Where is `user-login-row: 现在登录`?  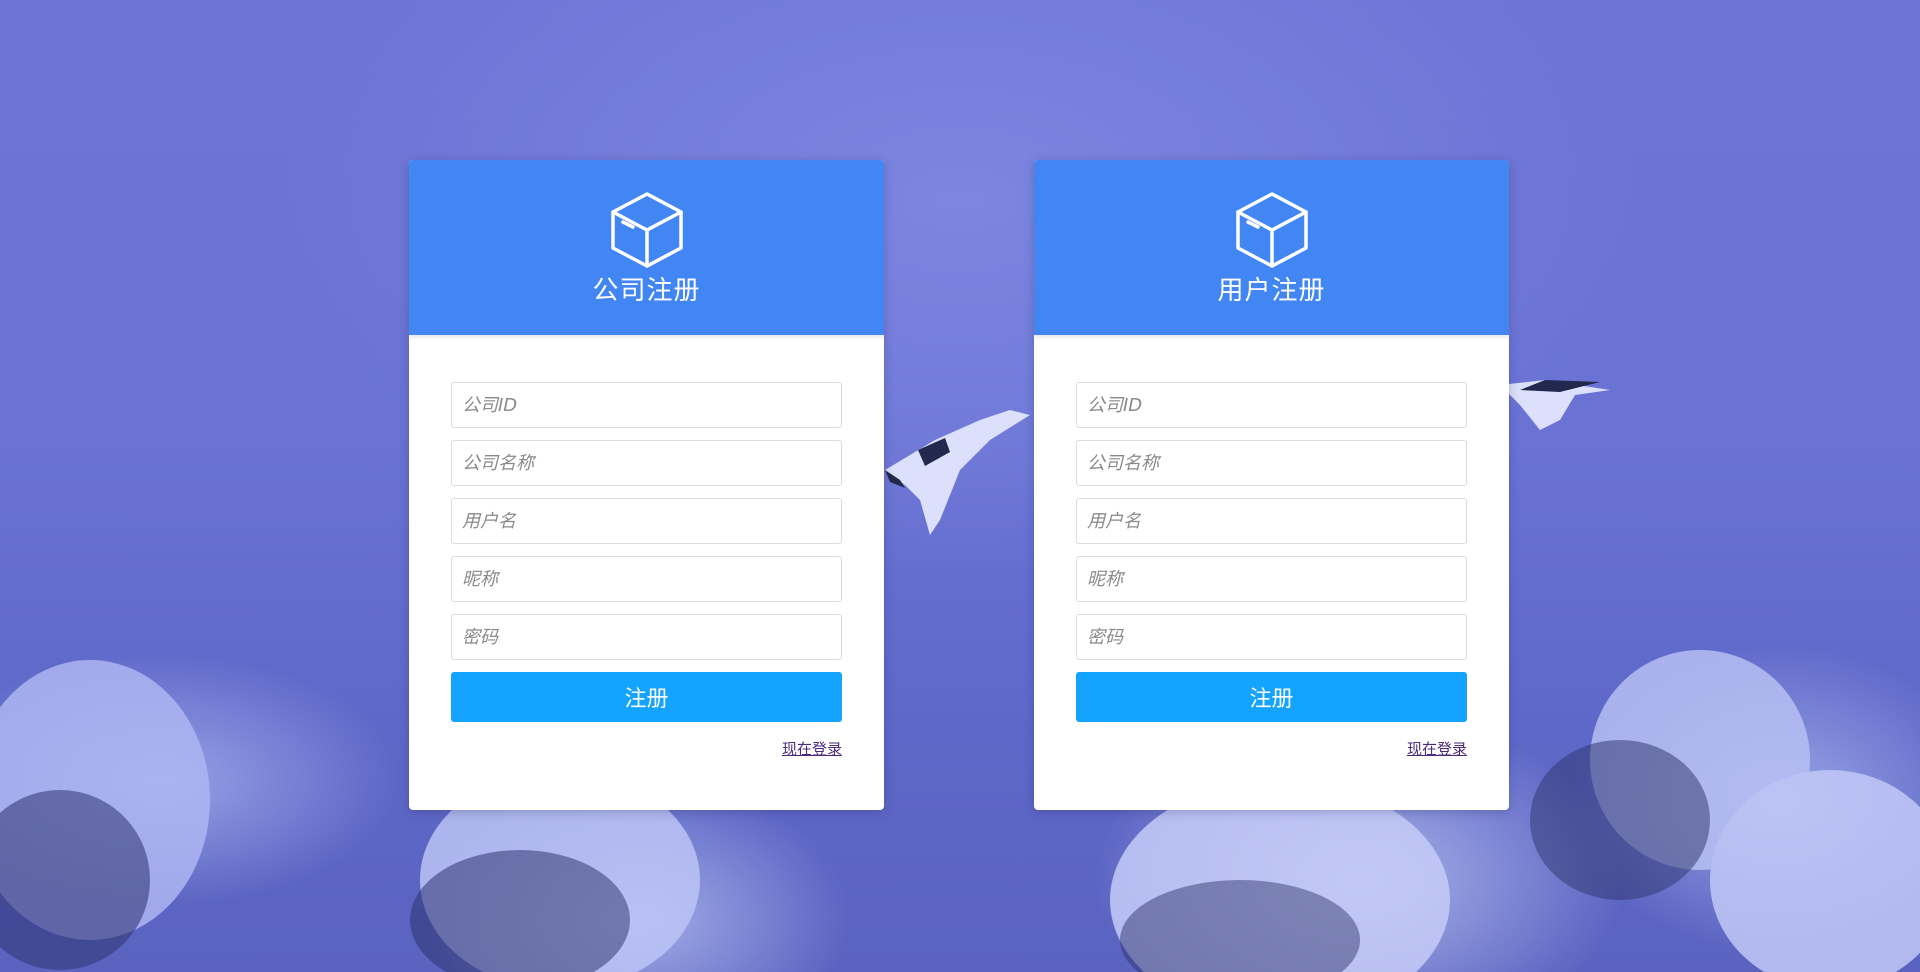
user-login-row: 现在登录 is located at coordinates (1271, 748).